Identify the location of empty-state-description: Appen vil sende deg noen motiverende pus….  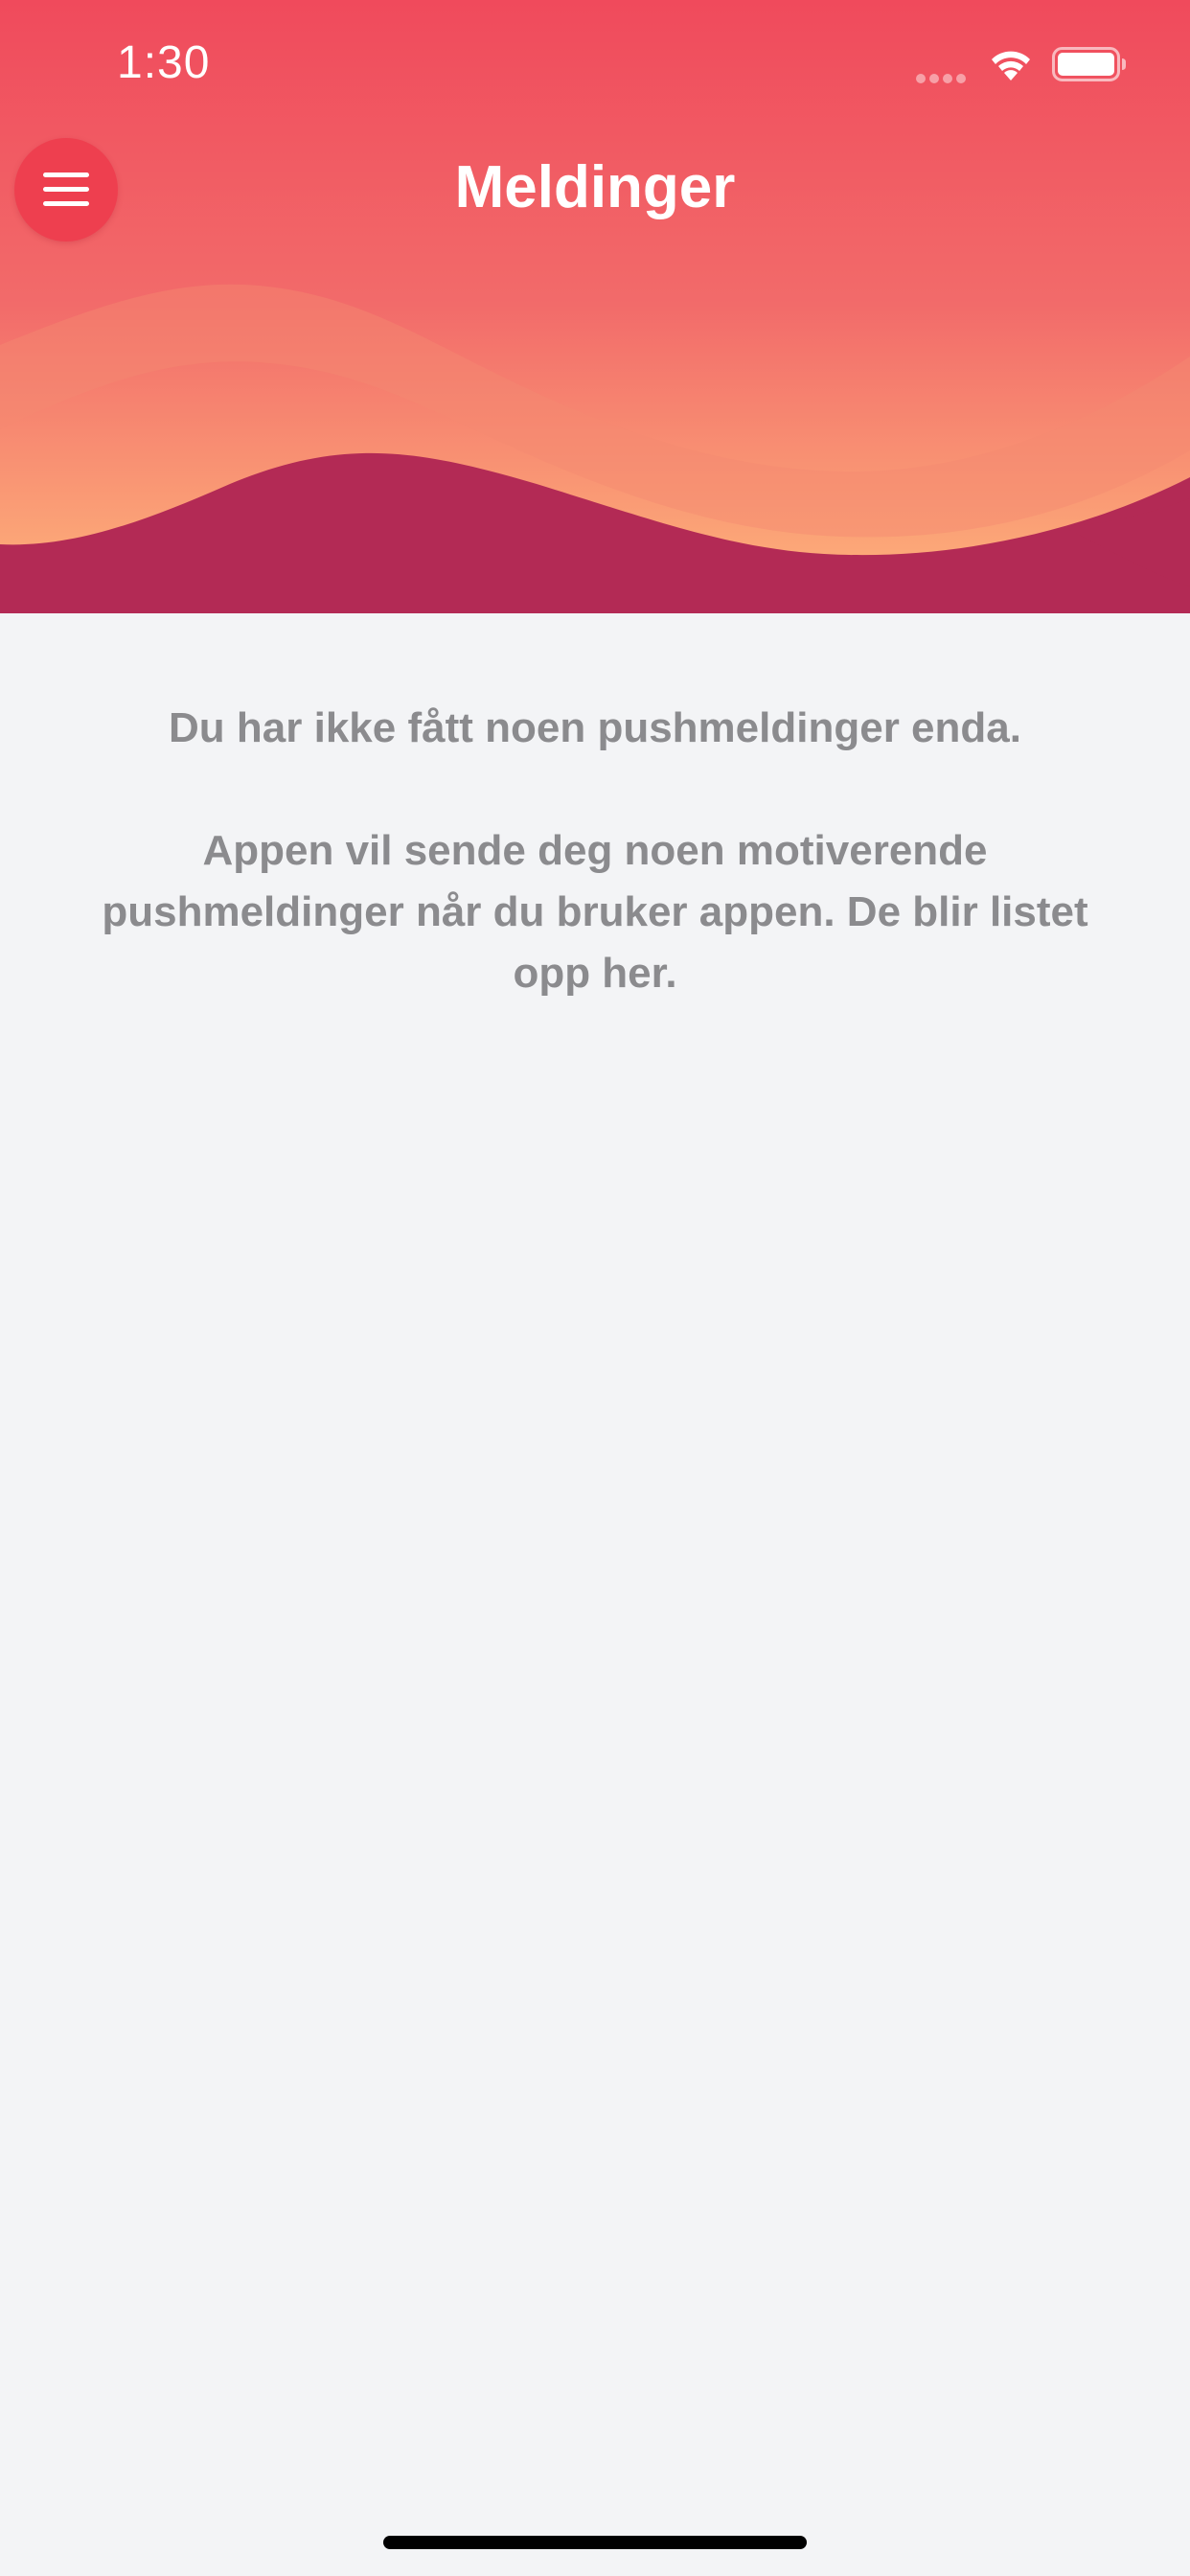
(595, 912).